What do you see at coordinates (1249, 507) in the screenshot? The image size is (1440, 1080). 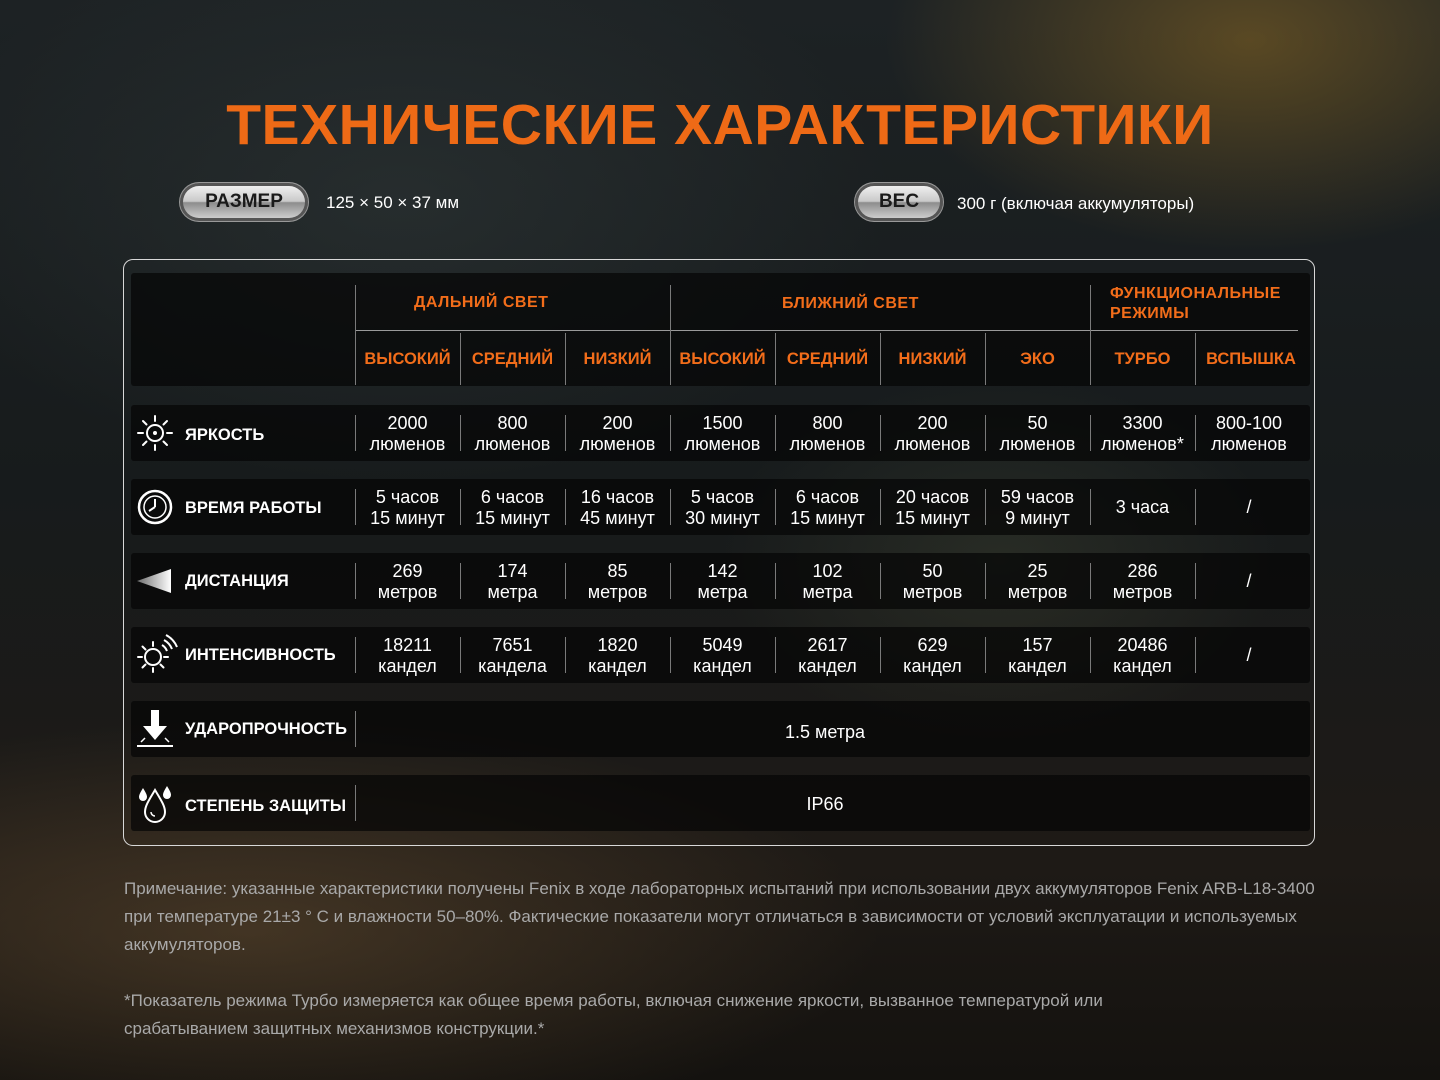 I see `runtime-flash-value: /` at bounding box center [1249, 507].